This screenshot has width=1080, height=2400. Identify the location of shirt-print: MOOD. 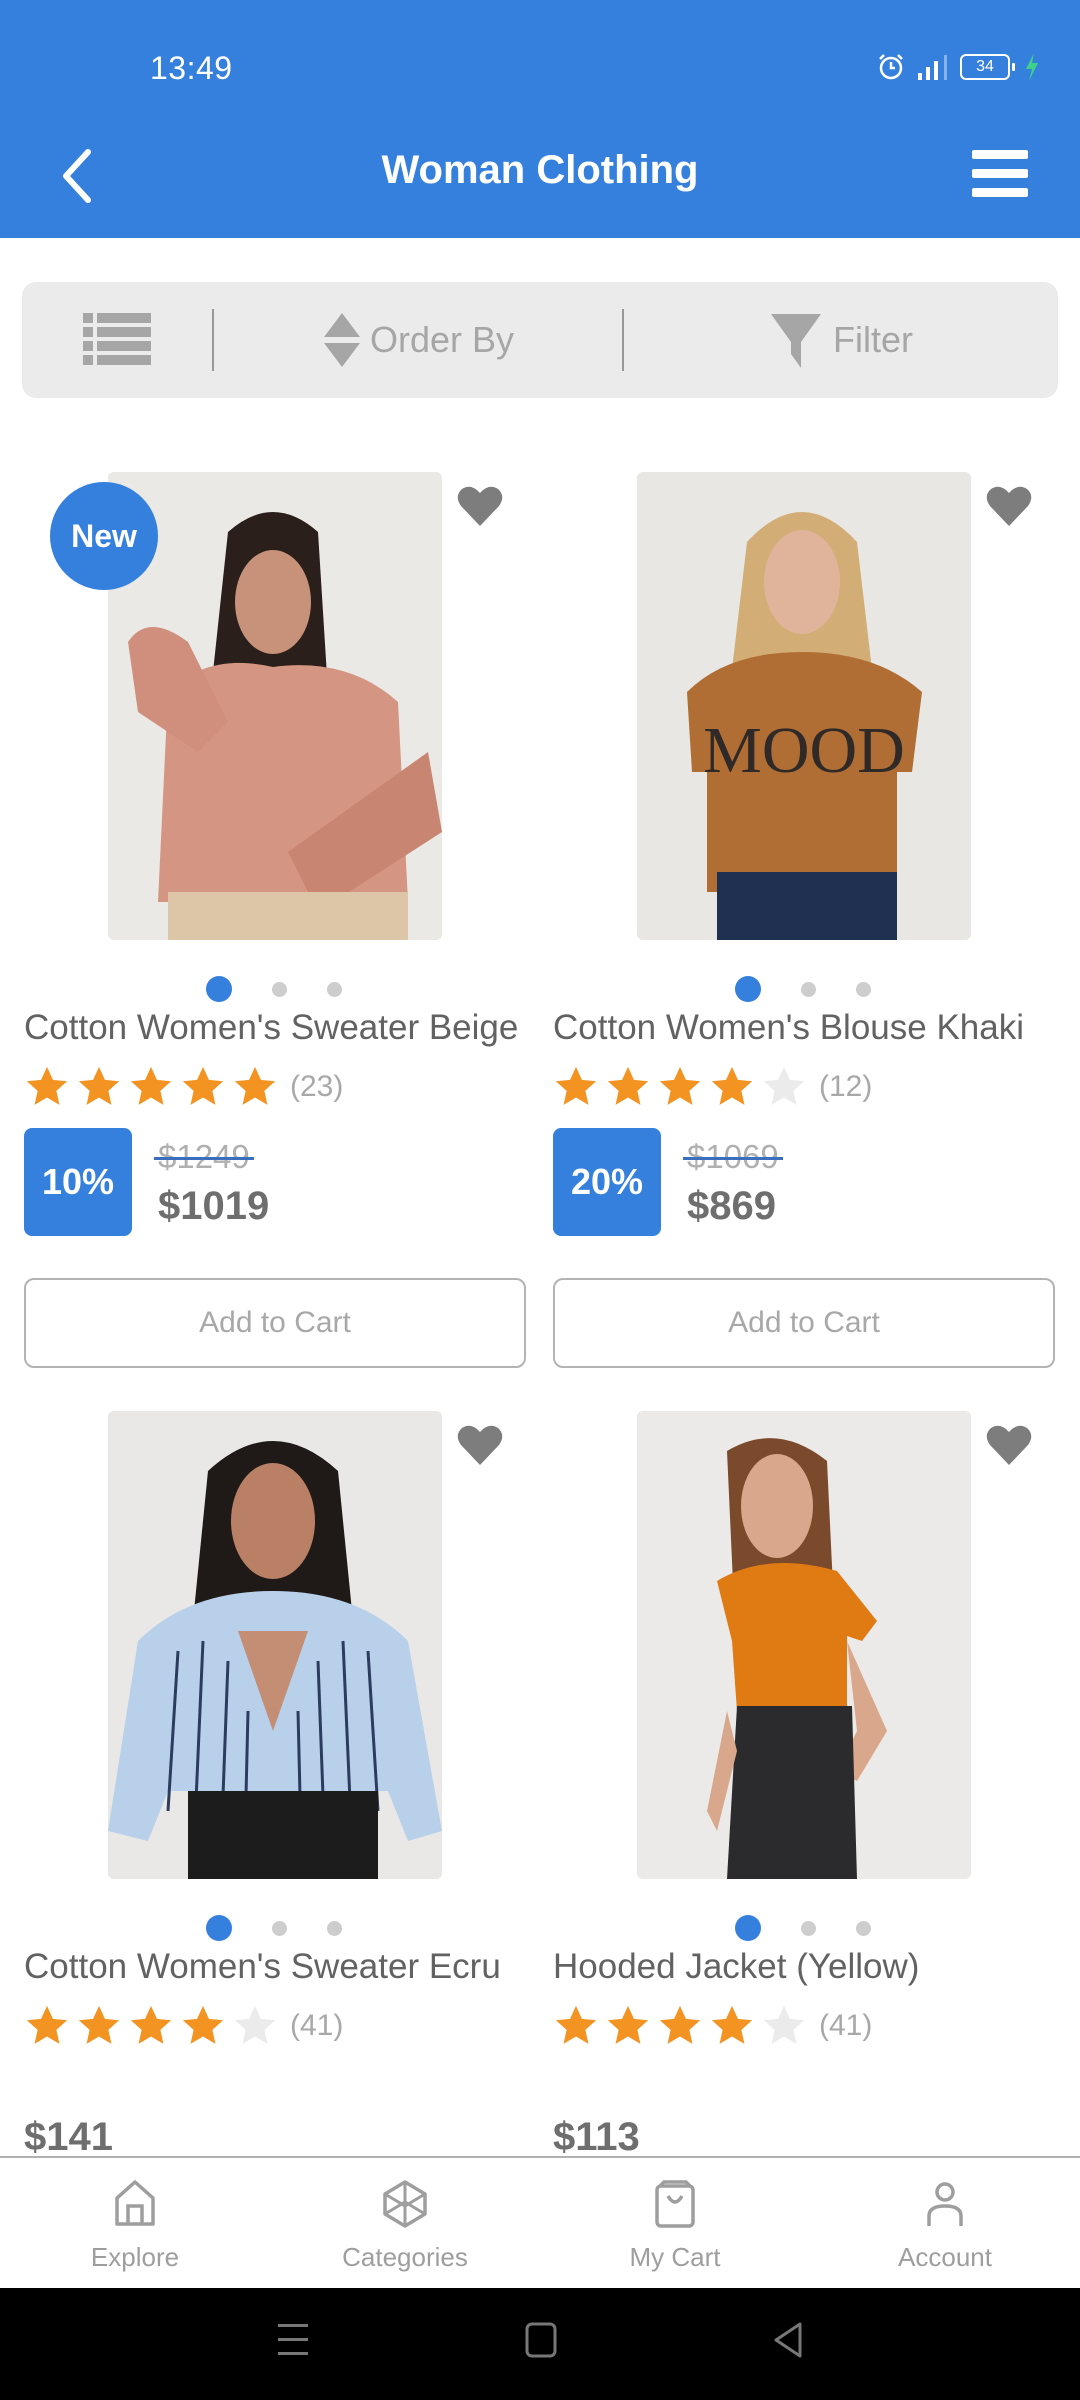
(804, 750).